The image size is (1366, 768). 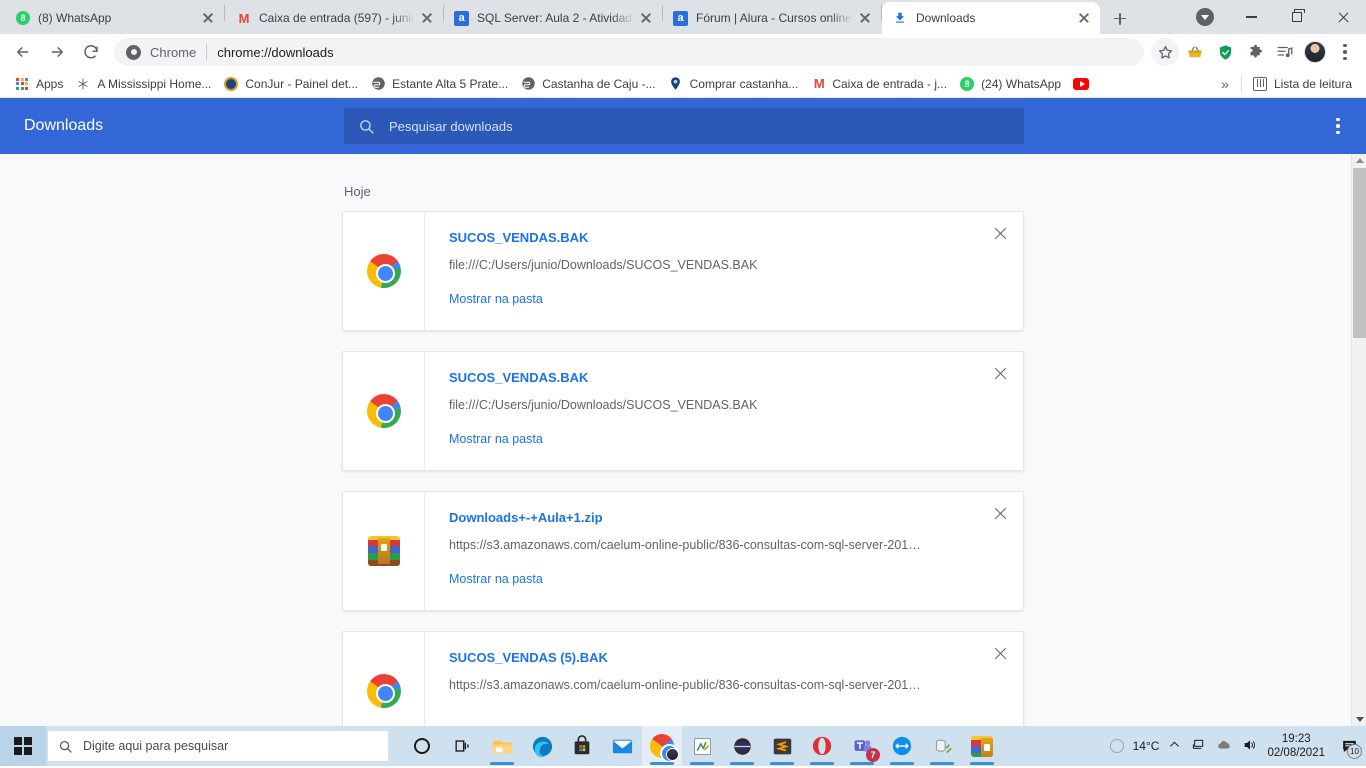 I want to click on excel-icon, so click(x=702, y=746).